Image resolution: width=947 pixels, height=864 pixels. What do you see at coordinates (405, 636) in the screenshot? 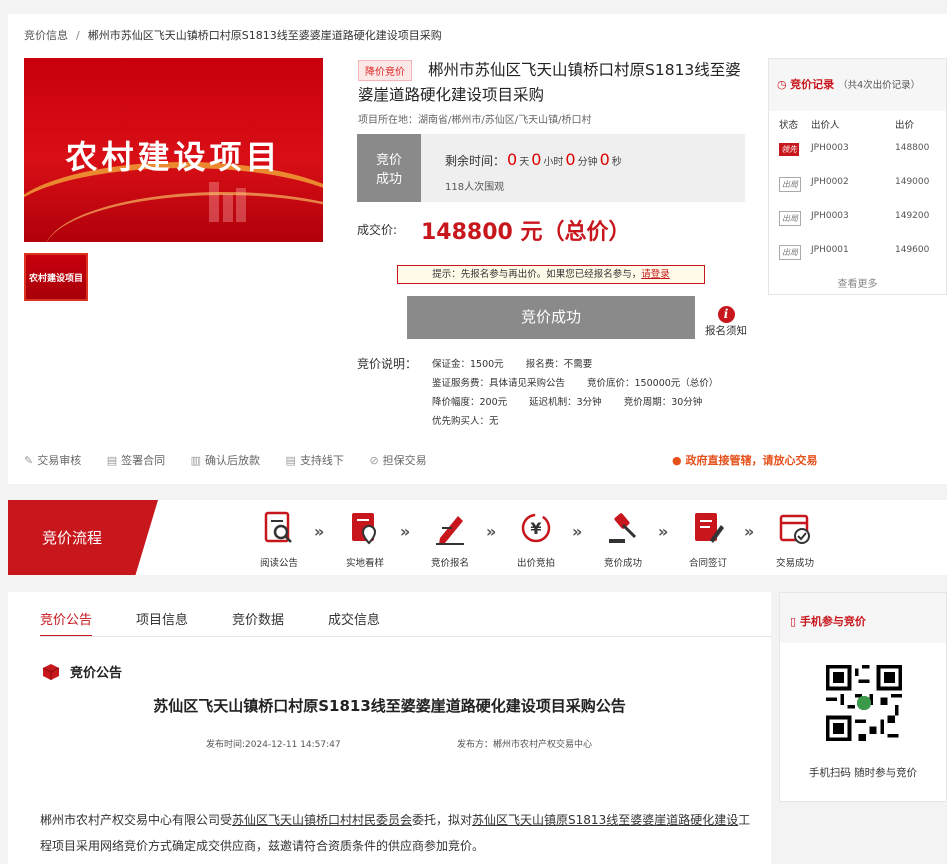
I see `tab-divider` at bounding box center [405, 636].